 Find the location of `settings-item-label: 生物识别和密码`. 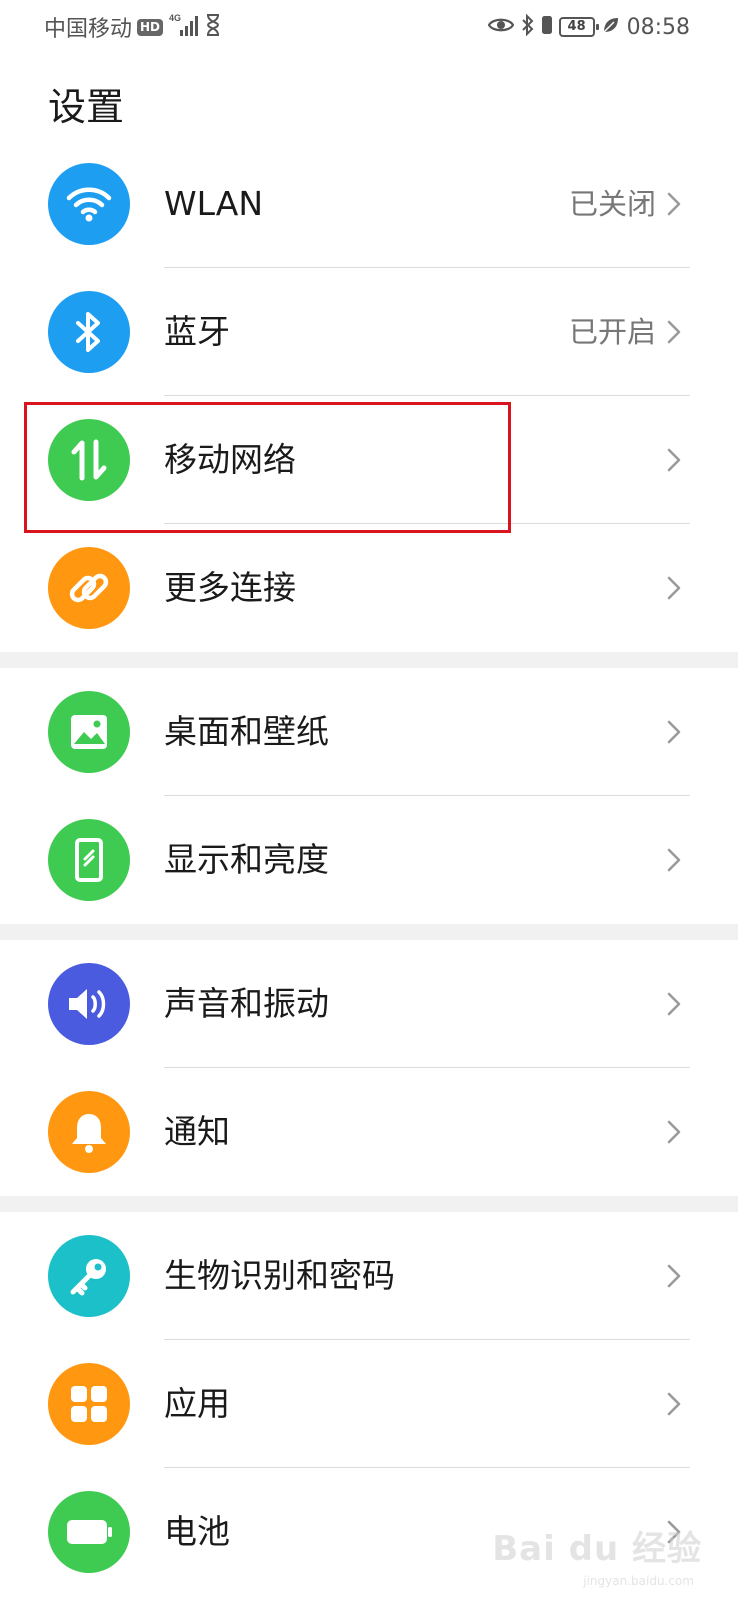

settings-item-label: 生物识别和密码 is located at coordinates (279, 1275).